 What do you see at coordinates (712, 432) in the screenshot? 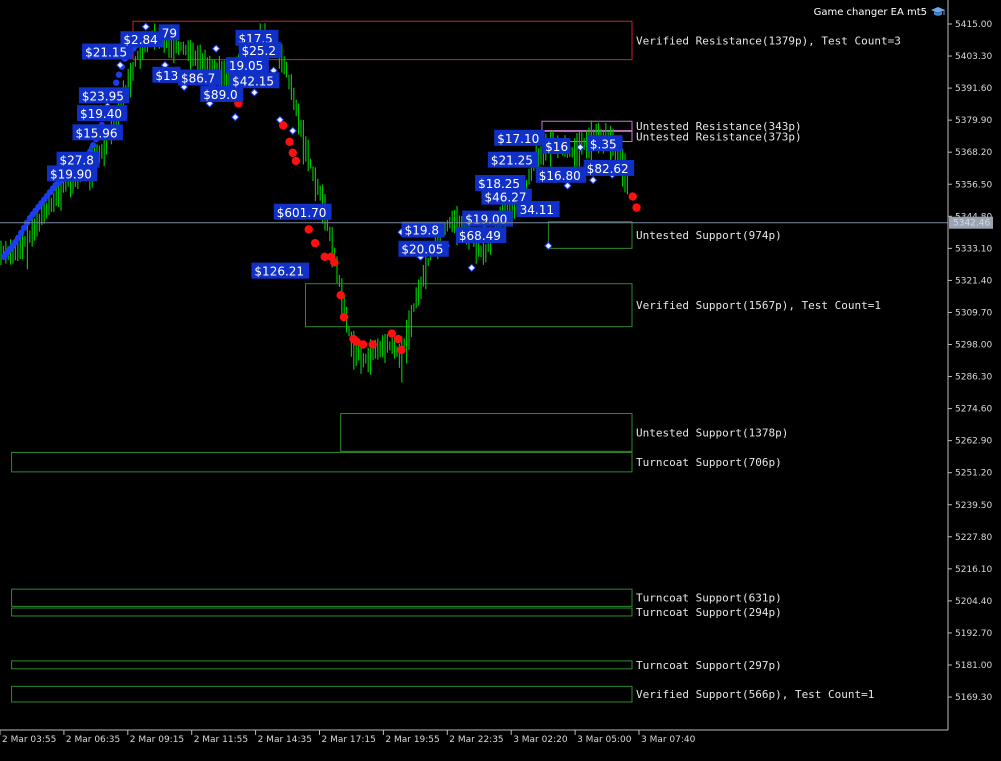
I see `zone-label: Untested Support(1378p)` at bounding box center [712, 432].